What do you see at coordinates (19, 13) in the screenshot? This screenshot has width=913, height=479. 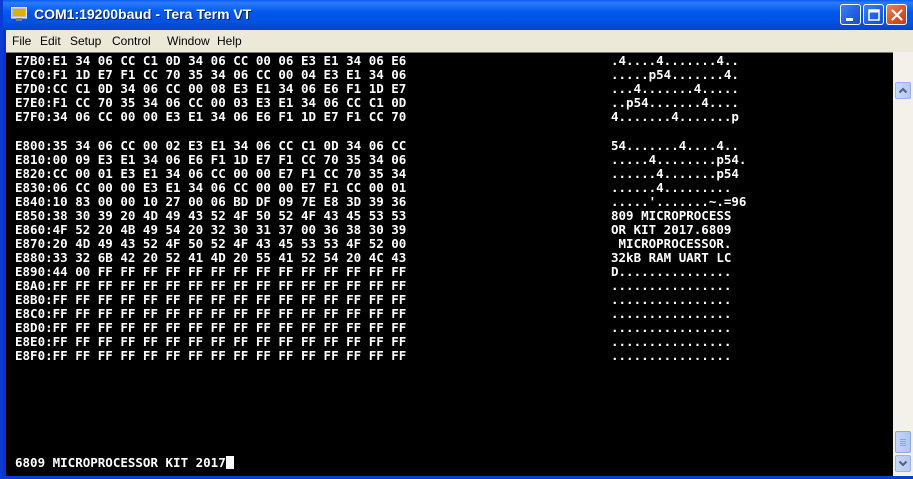 I see `teraterm-app-icon` at bounding box center [19, 13].